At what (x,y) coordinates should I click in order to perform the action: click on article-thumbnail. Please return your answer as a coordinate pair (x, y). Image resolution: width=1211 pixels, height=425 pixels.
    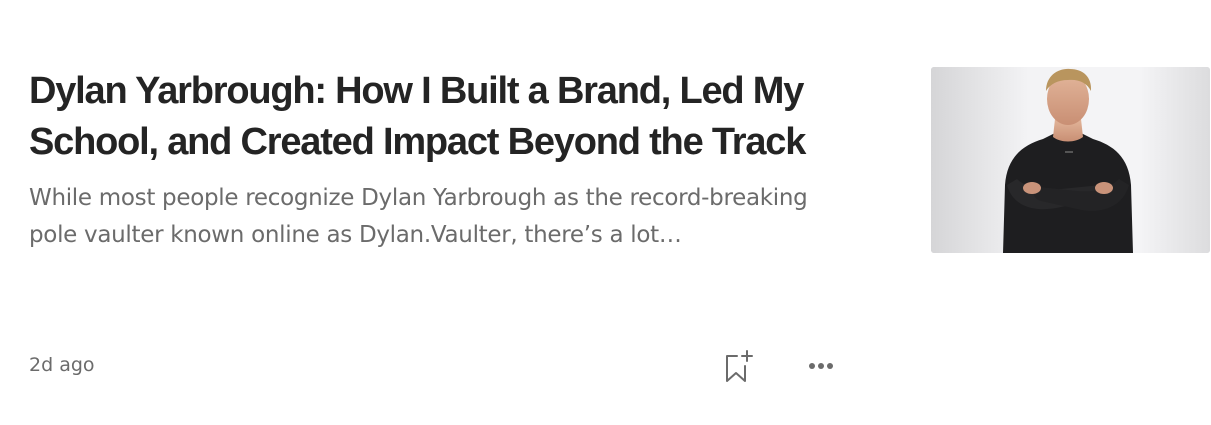
    Looking at the image, I should click on (1070, 160).